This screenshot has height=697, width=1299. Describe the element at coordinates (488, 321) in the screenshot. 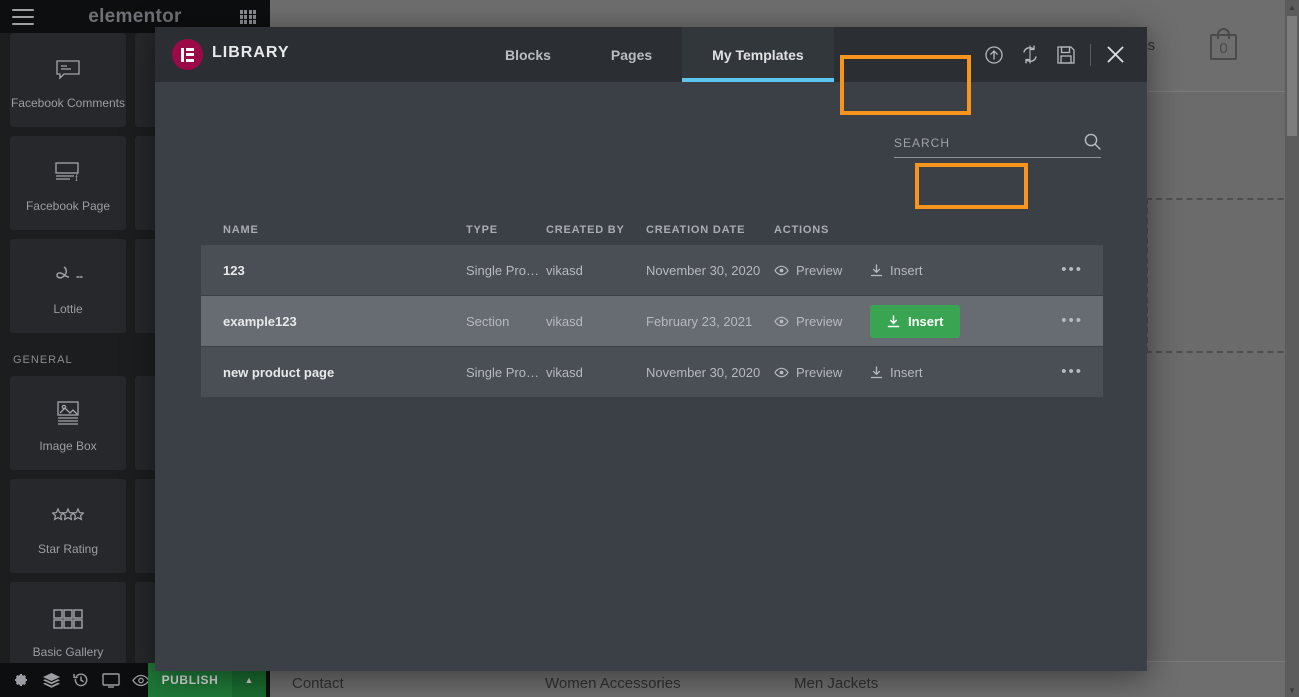

I see `cell-type: Section` at that location.